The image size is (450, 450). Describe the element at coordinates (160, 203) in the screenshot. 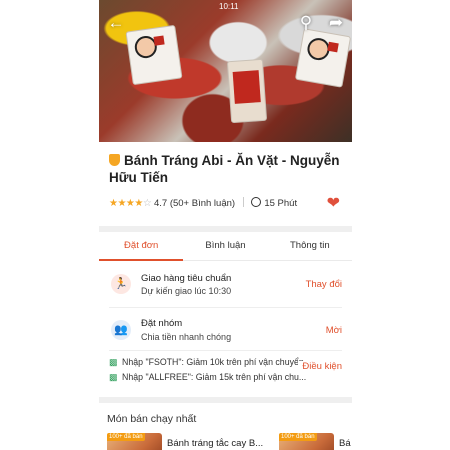

I see `rating-value: 4.7` at that location.